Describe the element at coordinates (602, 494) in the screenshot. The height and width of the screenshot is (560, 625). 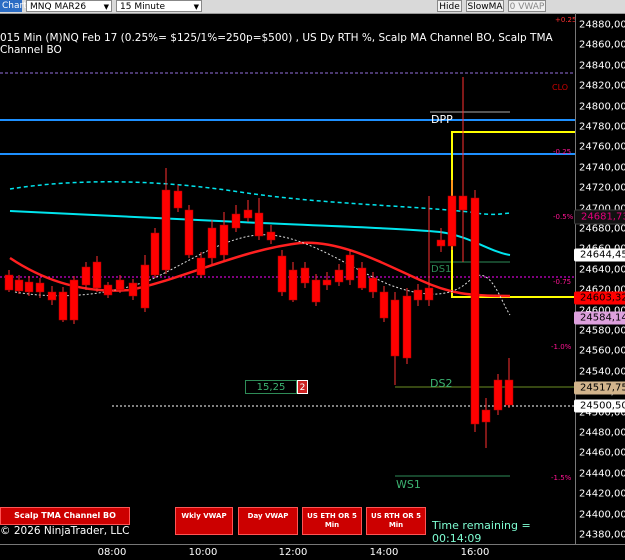
I see `price-tick: 24420,00` at that location.